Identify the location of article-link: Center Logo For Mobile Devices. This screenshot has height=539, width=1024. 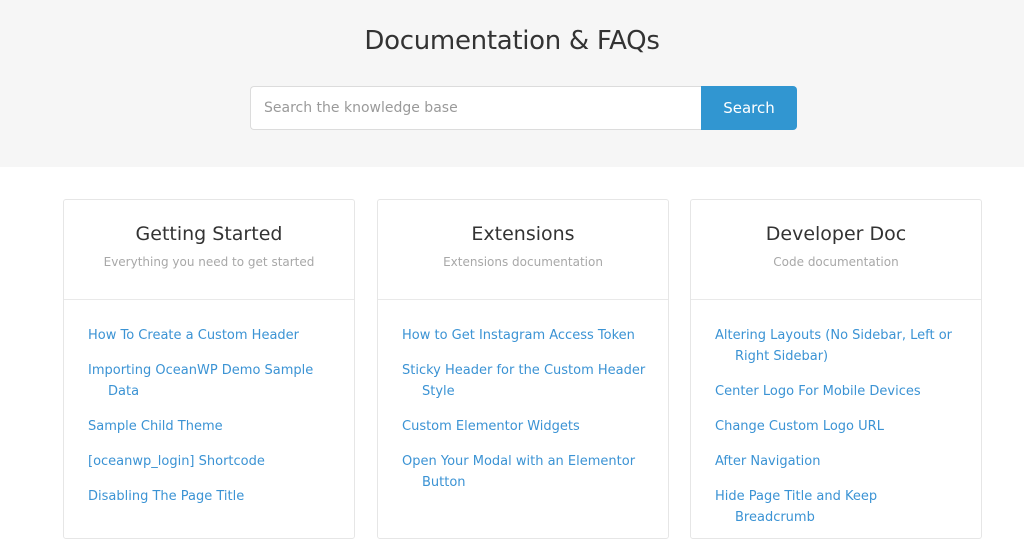
(838, 391).